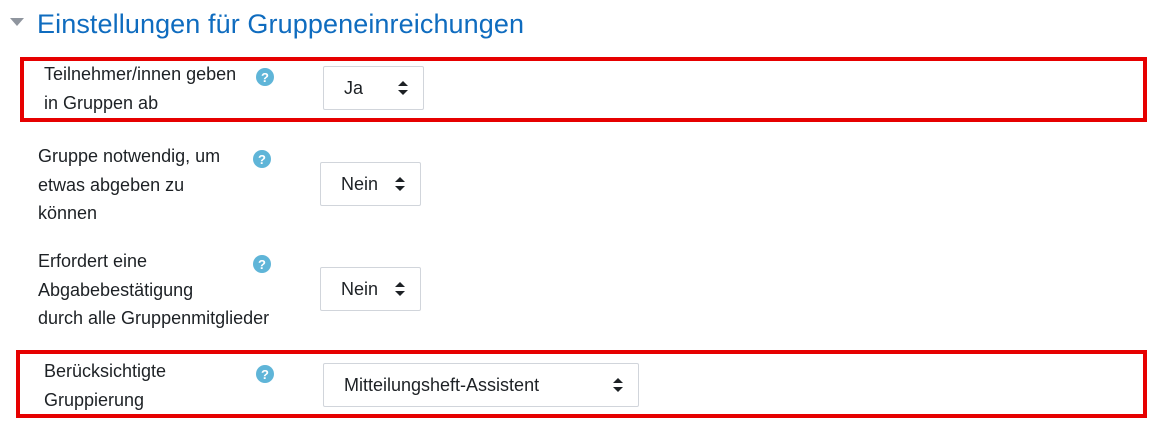 Image resolution: width=1153 pixels, height=429 pixels. I want to click on label-line: Abgabebestätigung, so click(116, 289).